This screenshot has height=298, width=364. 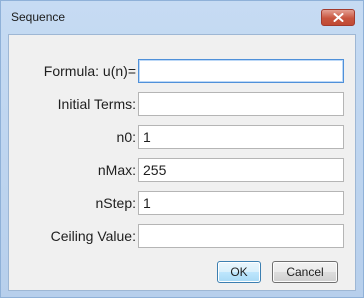 I want to click on nstep-label: nStep:, so click(x=115, y=203).